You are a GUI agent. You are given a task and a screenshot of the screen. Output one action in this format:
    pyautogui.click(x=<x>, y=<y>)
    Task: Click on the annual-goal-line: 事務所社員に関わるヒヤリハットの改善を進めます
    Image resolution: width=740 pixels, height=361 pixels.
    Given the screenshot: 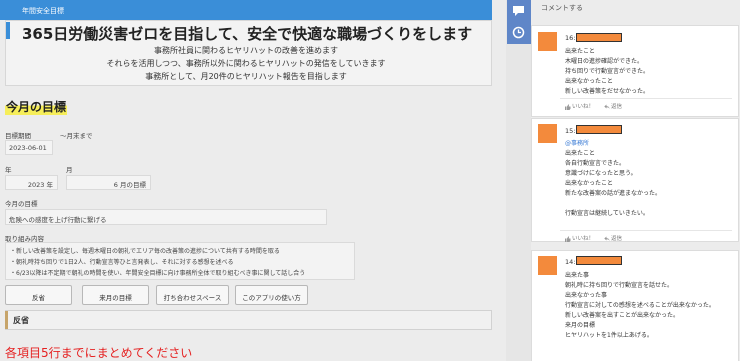 What is the action you would take?
    pyautogui.click(x=246, y=50)
    